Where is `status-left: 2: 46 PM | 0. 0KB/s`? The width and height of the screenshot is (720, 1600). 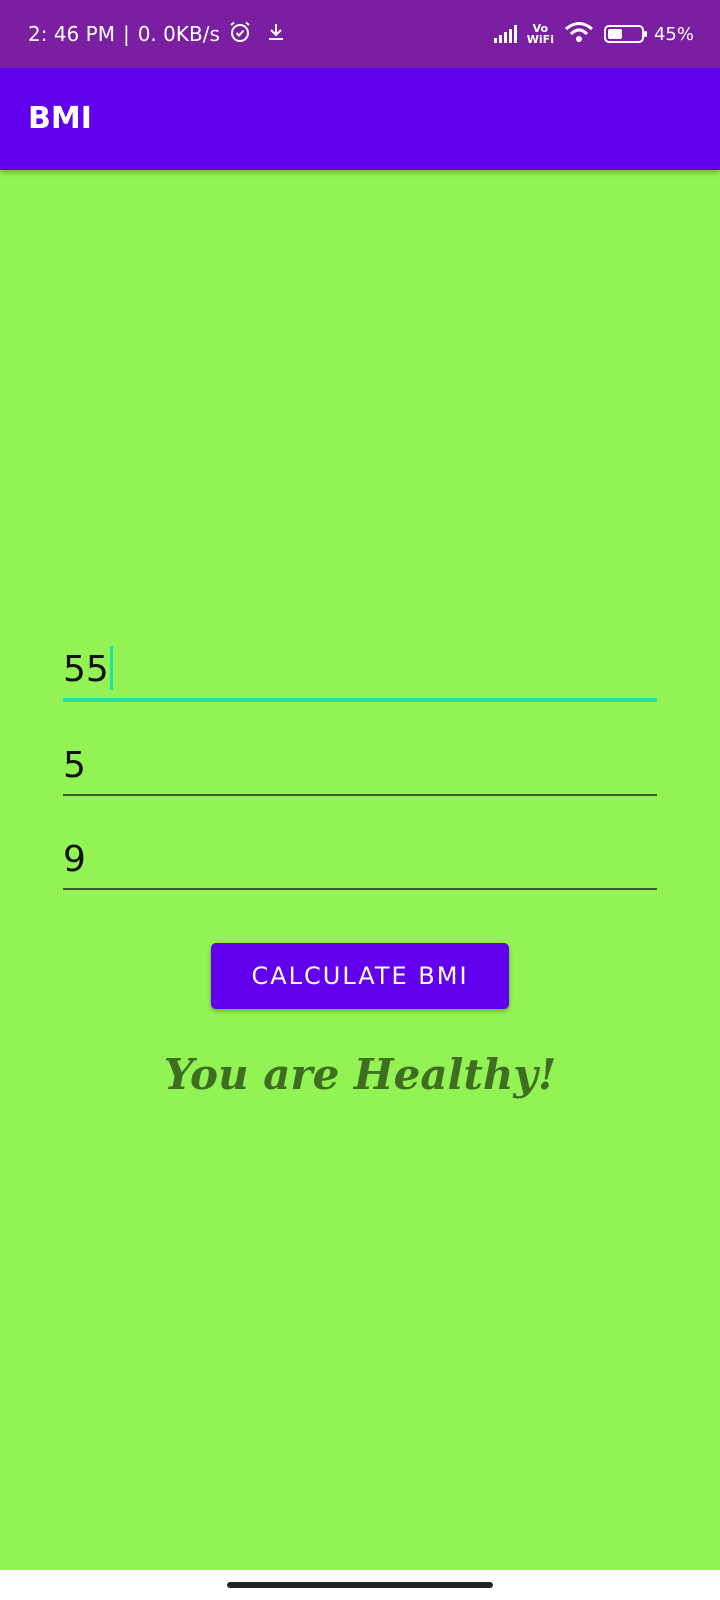
status-left: 2: 46 PM | 0. 0KB/s is located at coordinates (157, 34).